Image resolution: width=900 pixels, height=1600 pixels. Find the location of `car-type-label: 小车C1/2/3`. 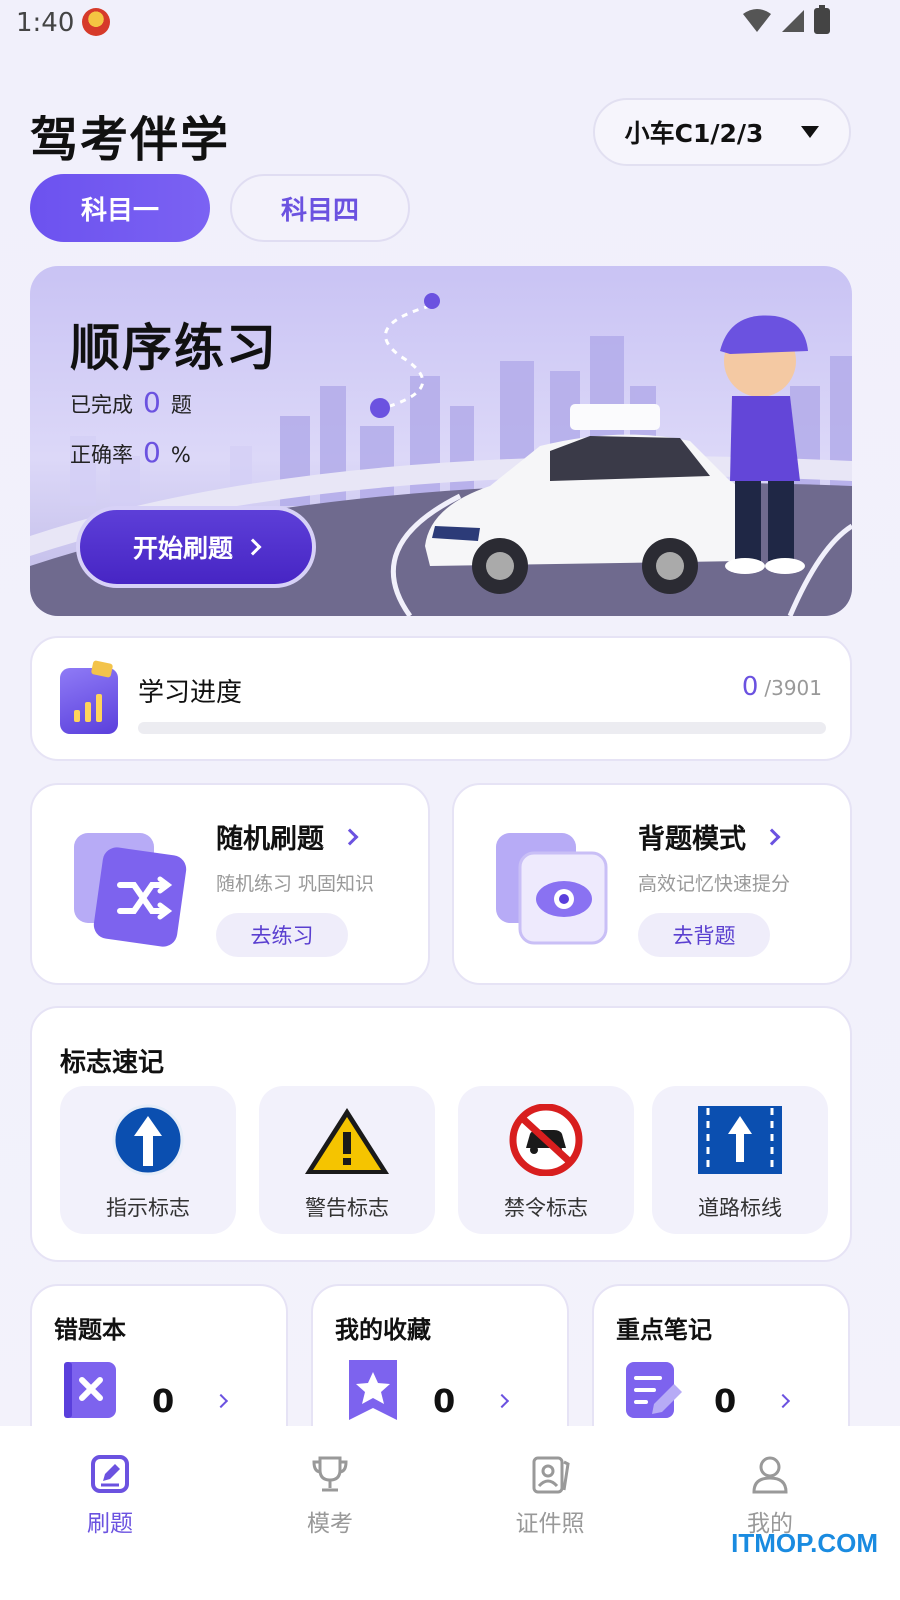

car-type-label: 小车C1/2/3 is located at coordinates (694, 133).